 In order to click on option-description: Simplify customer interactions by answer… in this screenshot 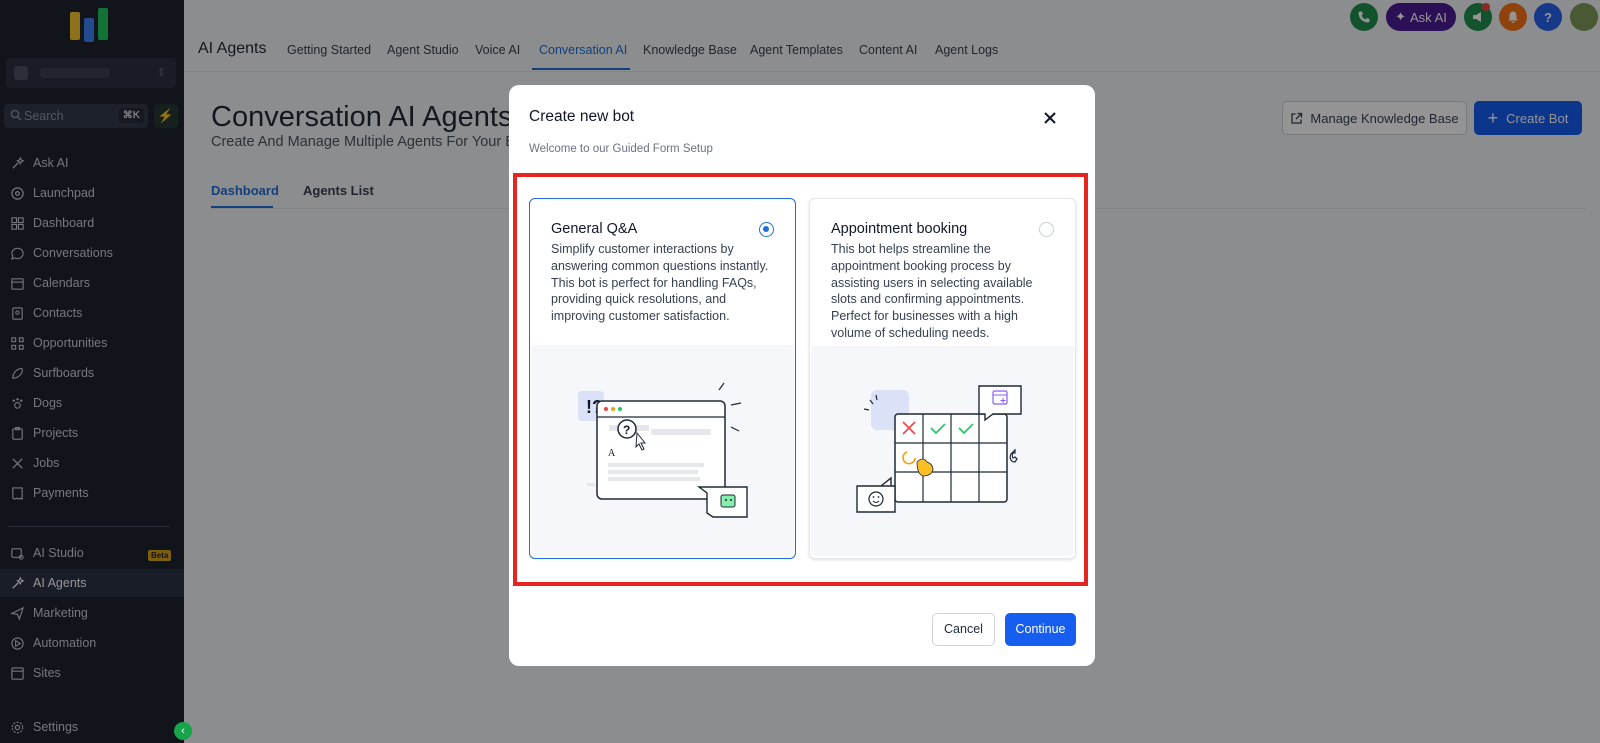, I will do `click(660, 283)`.